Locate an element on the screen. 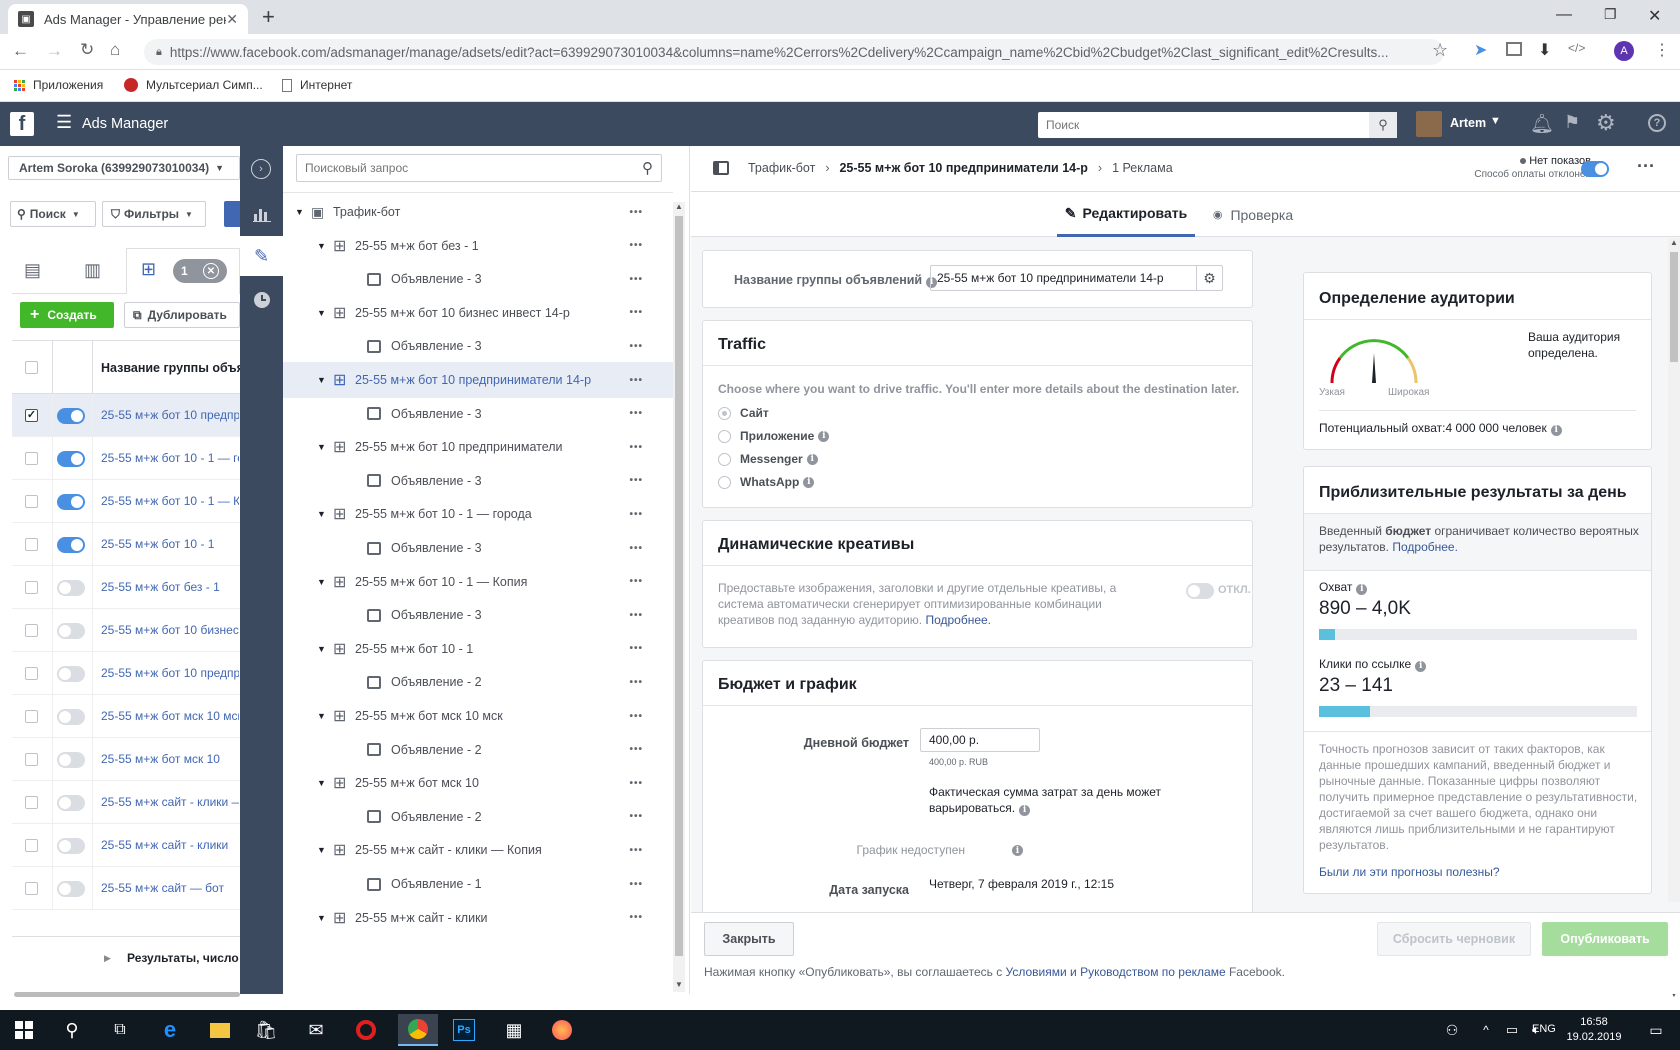 This screenshot has height=1050, width=1680. tree-search: ⚲ is located at coordinates (479, 168).